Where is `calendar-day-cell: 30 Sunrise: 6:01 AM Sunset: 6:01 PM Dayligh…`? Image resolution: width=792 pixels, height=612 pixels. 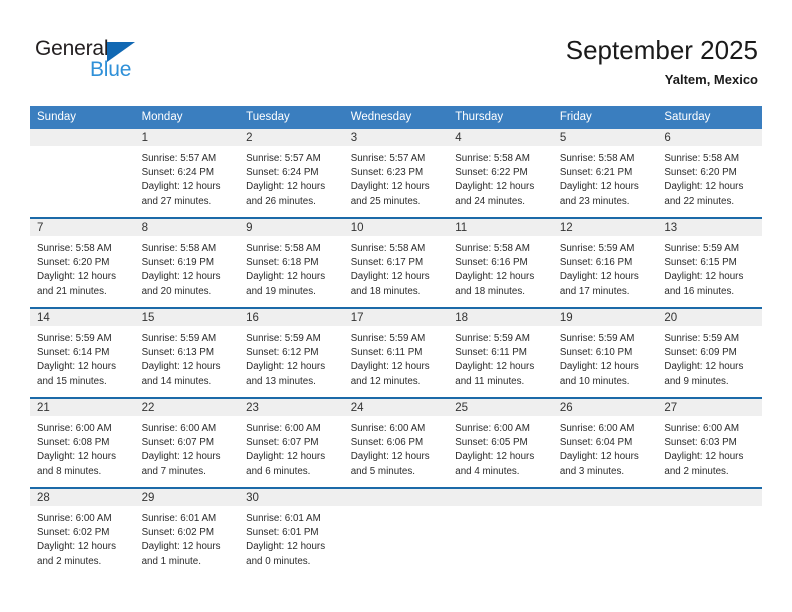 calendar-day-cell: 30 Sunrise: 6:01 AM Sunset: 6:01 PM Dayligh… is located at coordinates (291, 532).